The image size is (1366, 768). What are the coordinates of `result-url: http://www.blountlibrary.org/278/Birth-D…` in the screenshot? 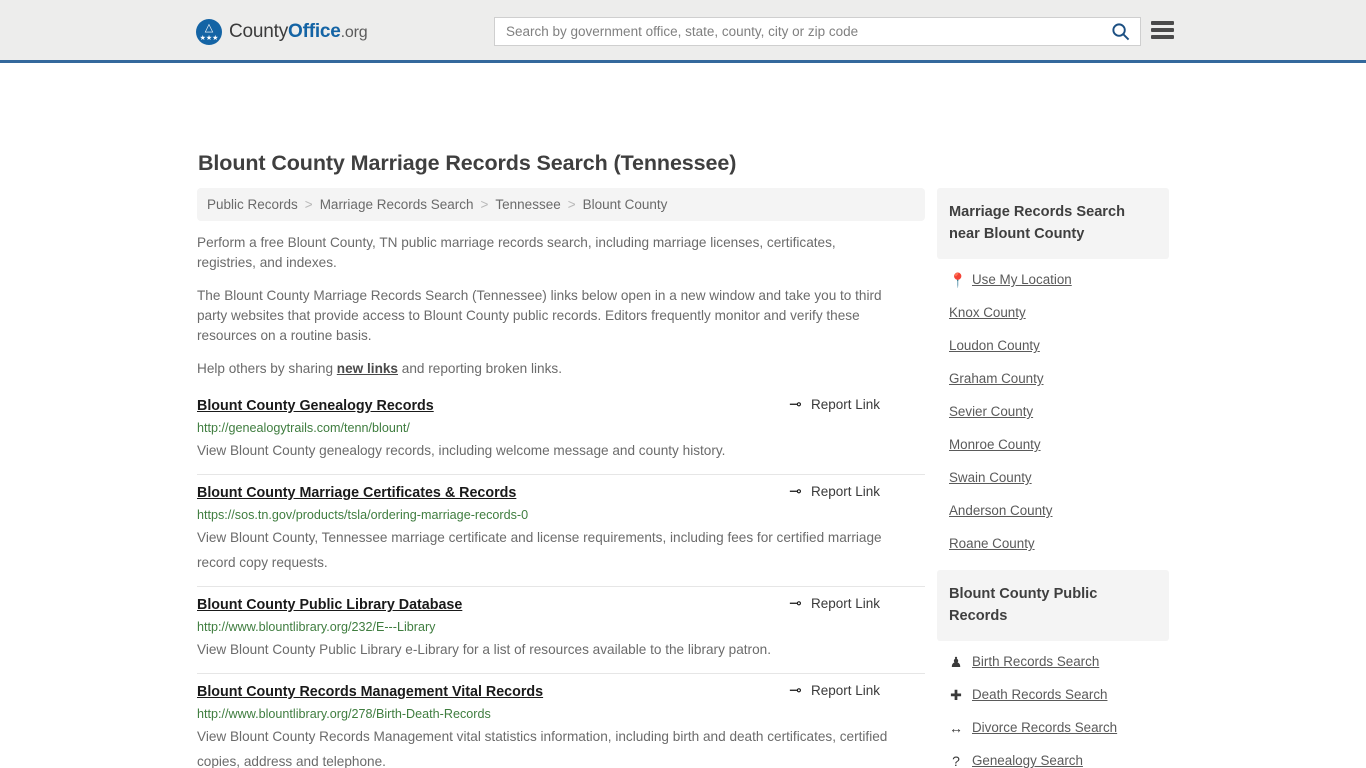 It's located at (561, 714).